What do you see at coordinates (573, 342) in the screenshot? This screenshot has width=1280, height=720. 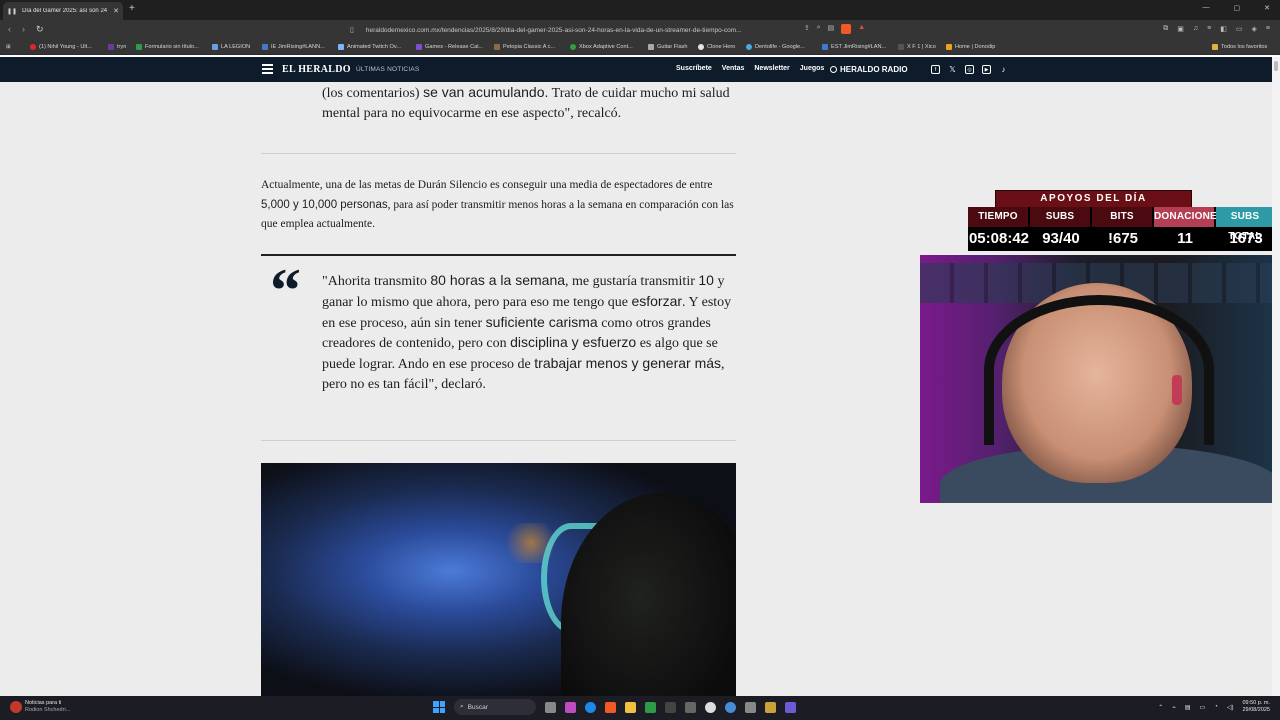 I see `quote-bold-segment: disciplina y esfuerzo` at bounding box center [573, 342].